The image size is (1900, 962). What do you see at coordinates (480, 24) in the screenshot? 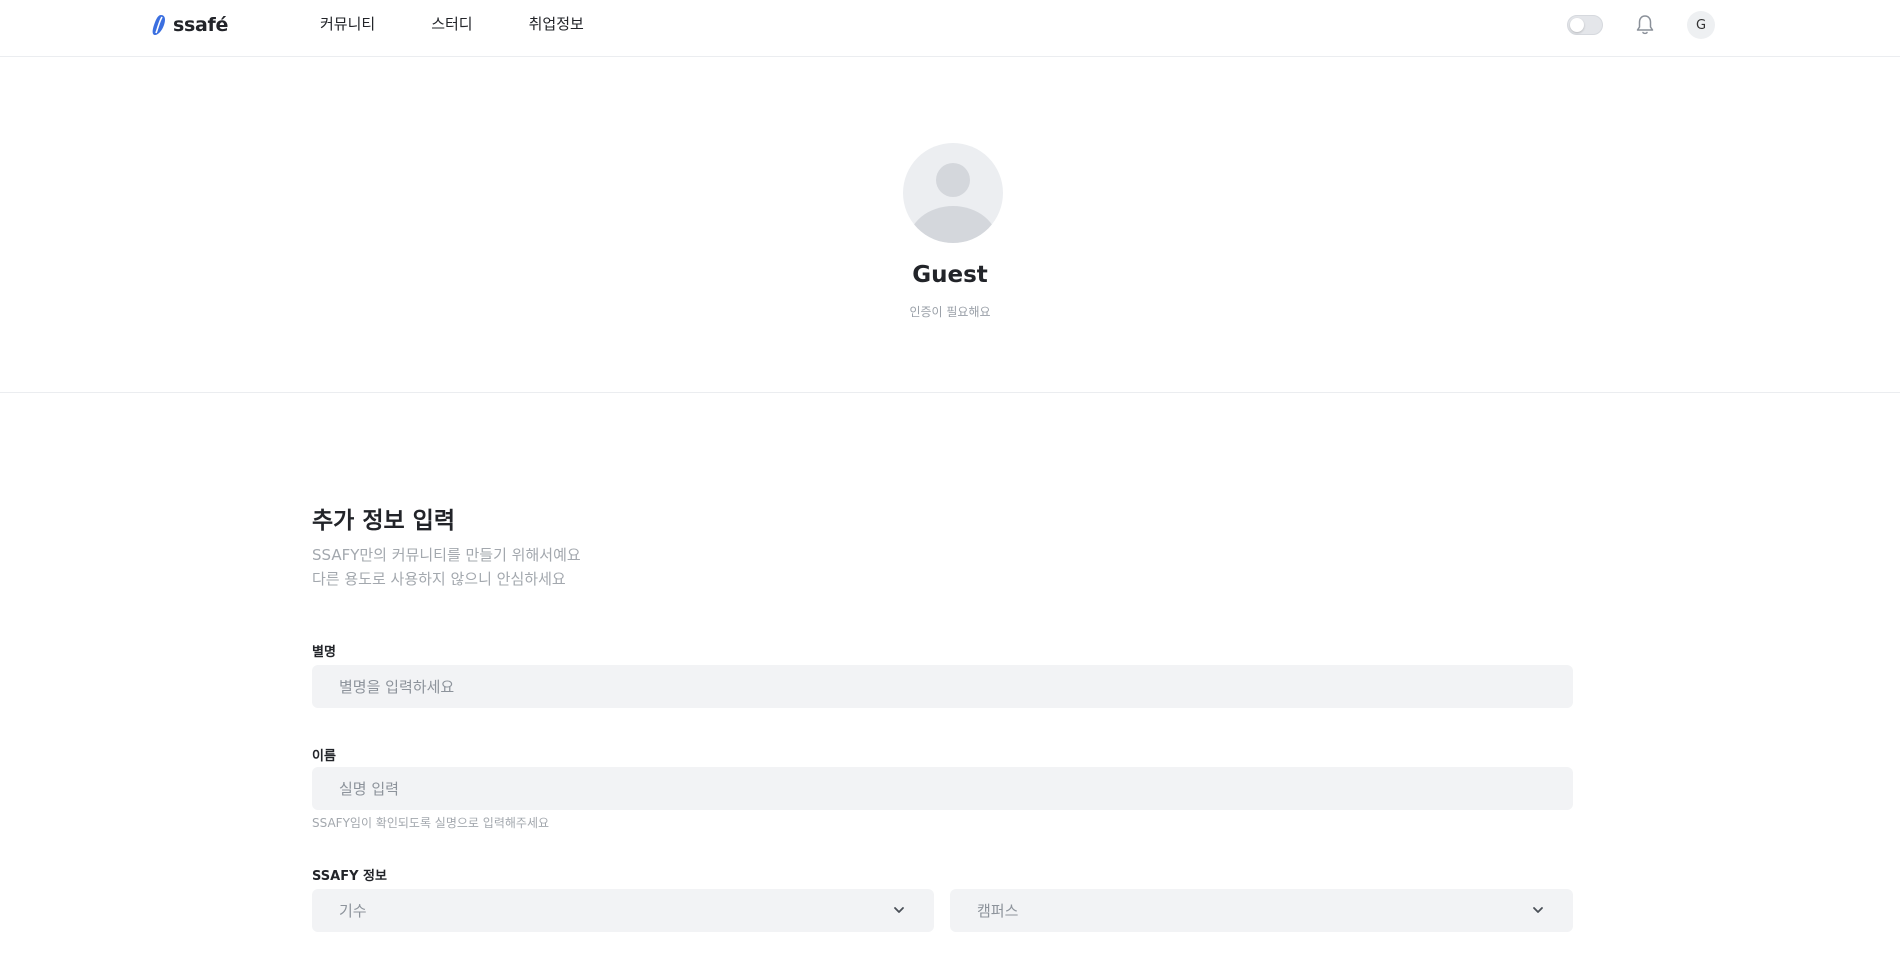
I see `main-nav: 커뮤니티 스터디 취업정보` at bounding box center [480, 24].